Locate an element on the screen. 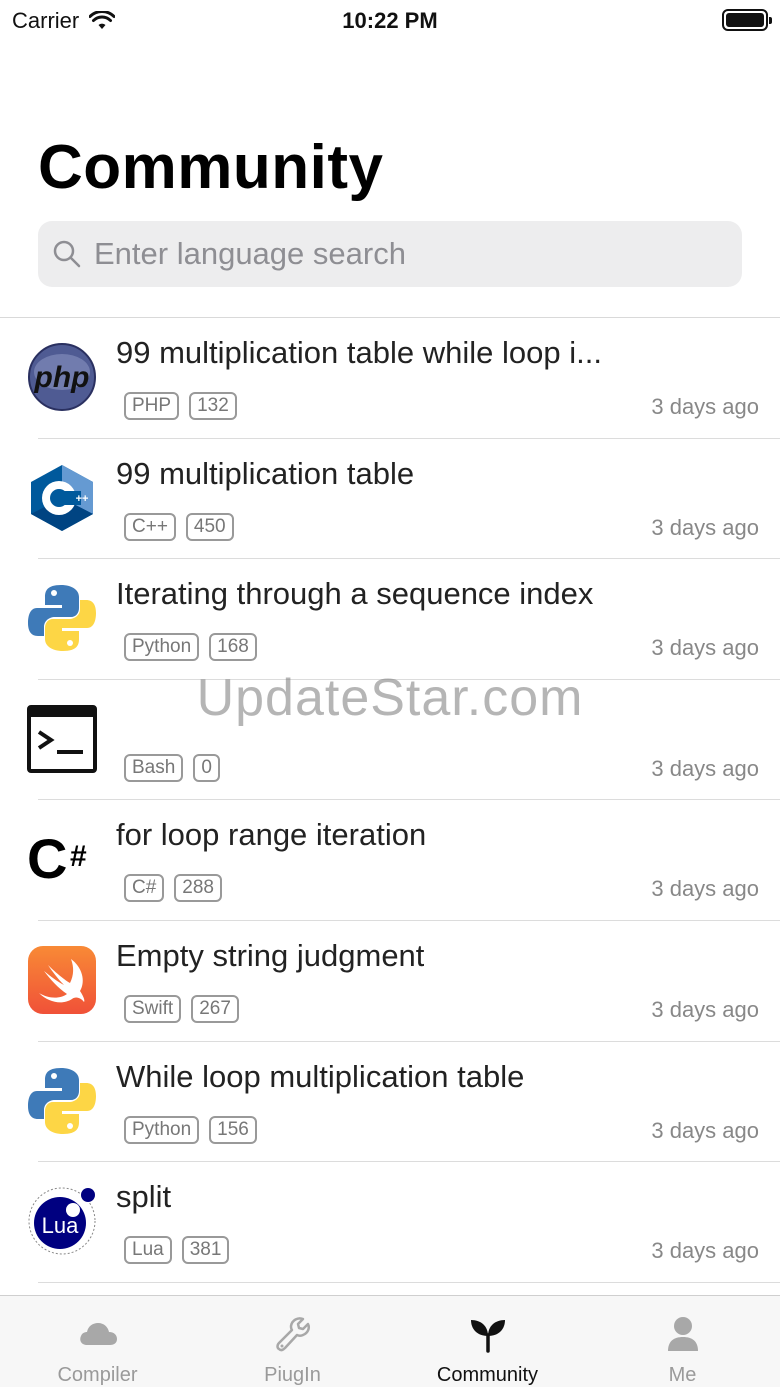 The height and width of the screenshot is (1387, 780). watermark-text: UpdateStar.com is located at coordinates (390, 698).